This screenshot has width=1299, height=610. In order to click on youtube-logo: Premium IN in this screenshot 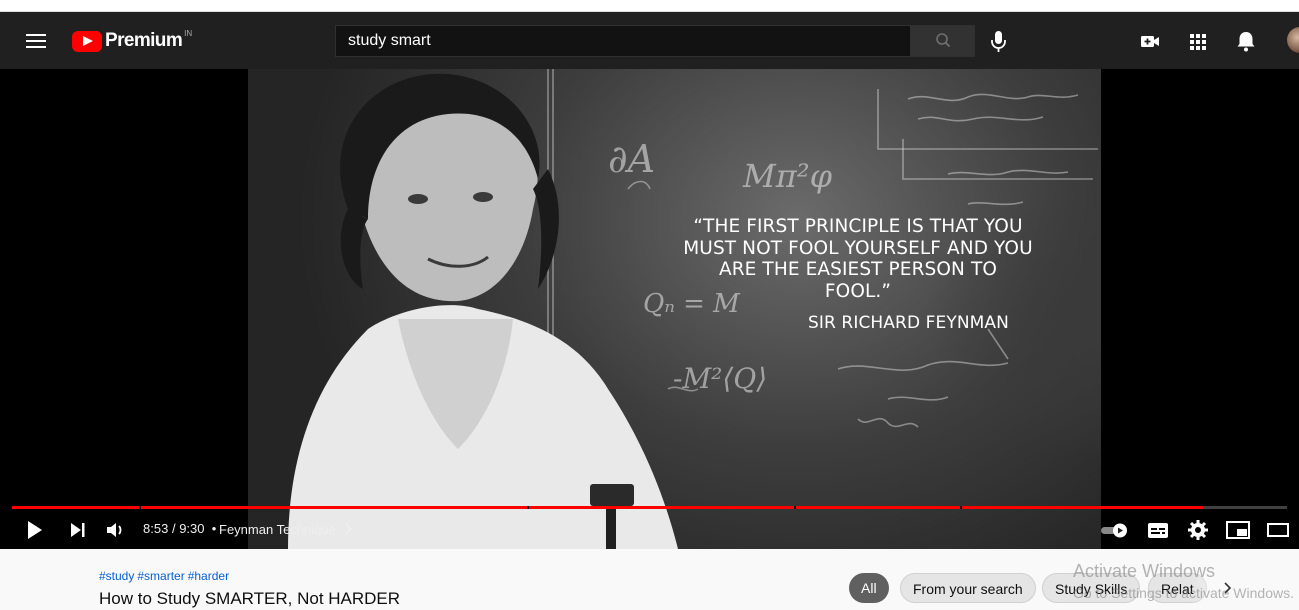, I will do `click(132, 41)`.